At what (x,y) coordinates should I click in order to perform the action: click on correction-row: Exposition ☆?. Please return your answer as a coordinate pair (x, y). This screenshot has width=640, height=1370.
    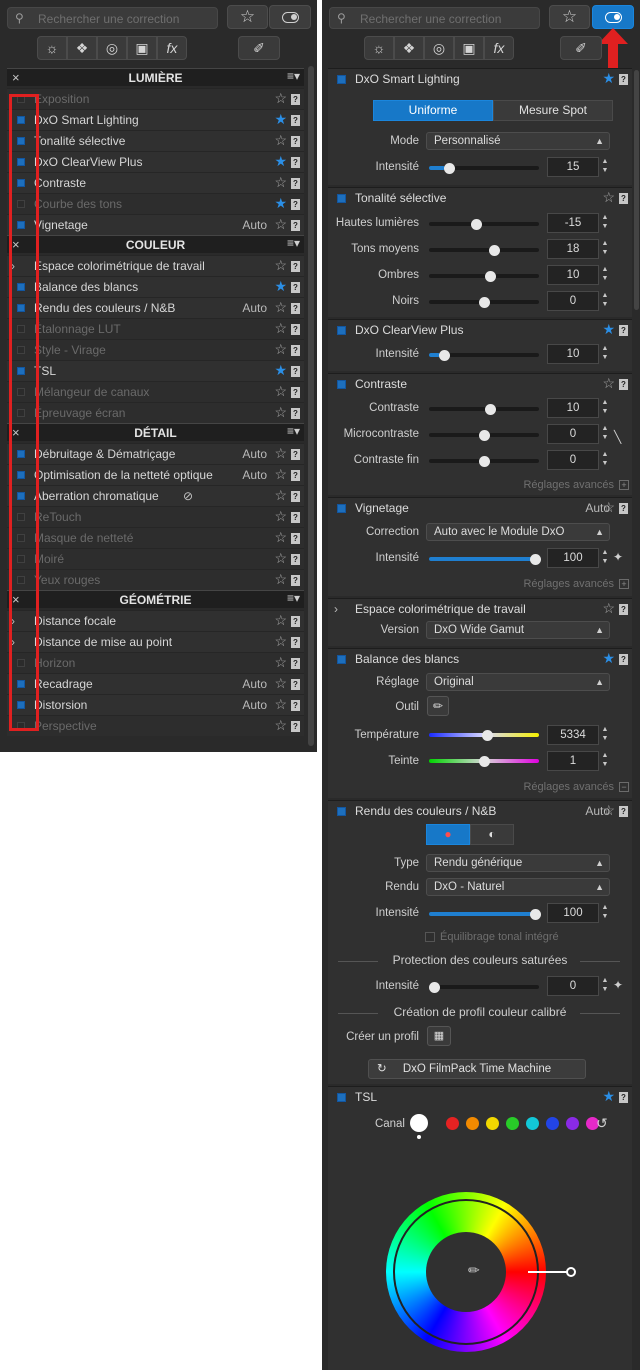
    Looking at the image, I should click on (155, 98).